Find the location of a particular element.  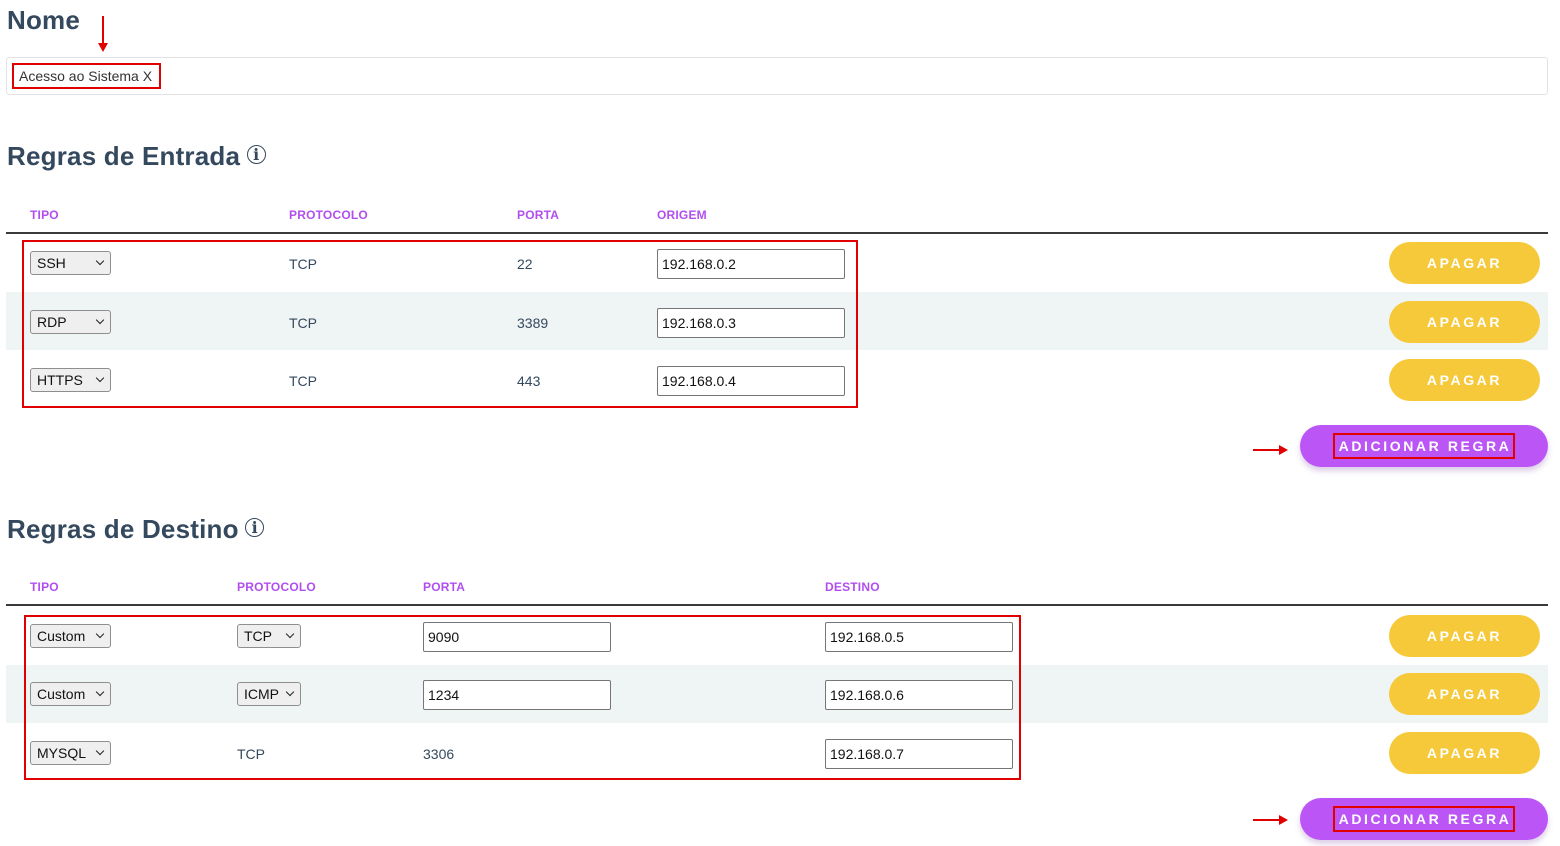

annotation-arrow-down is located at coordinates (103, 34).